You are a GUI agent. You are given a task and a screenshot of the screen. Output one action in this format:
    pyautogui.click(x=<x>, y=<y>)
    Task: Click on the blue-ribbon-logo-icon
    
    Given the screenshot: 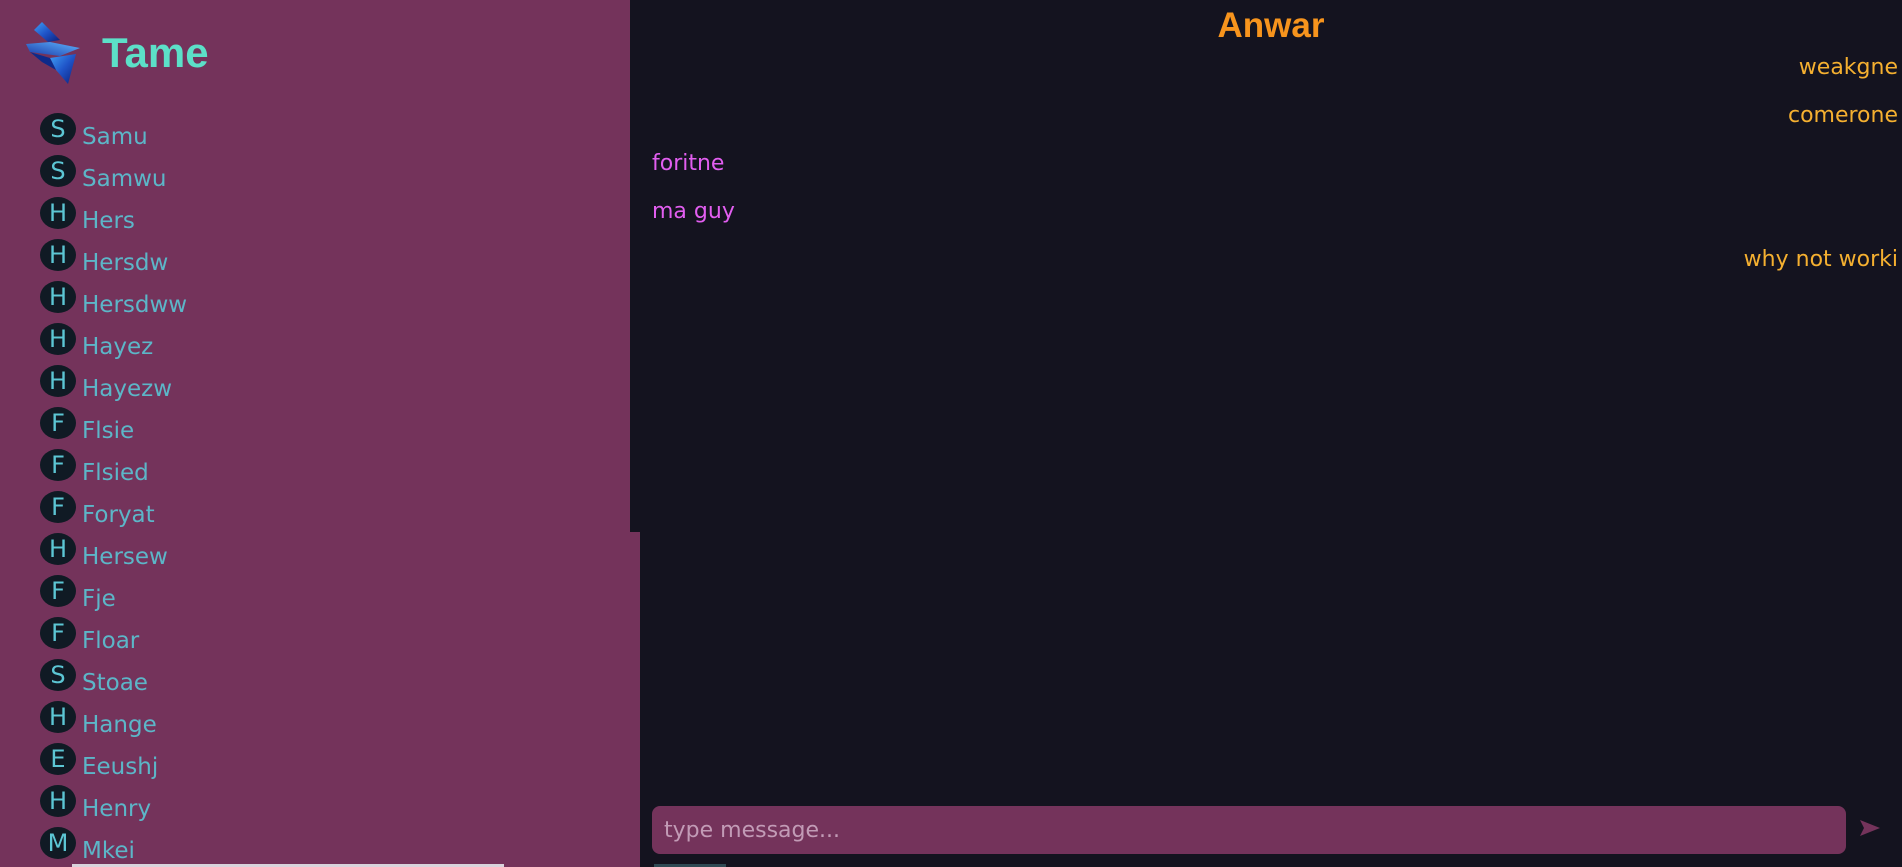 What is the action you would take?
    pyautogui.click(x=53, y=53)
    